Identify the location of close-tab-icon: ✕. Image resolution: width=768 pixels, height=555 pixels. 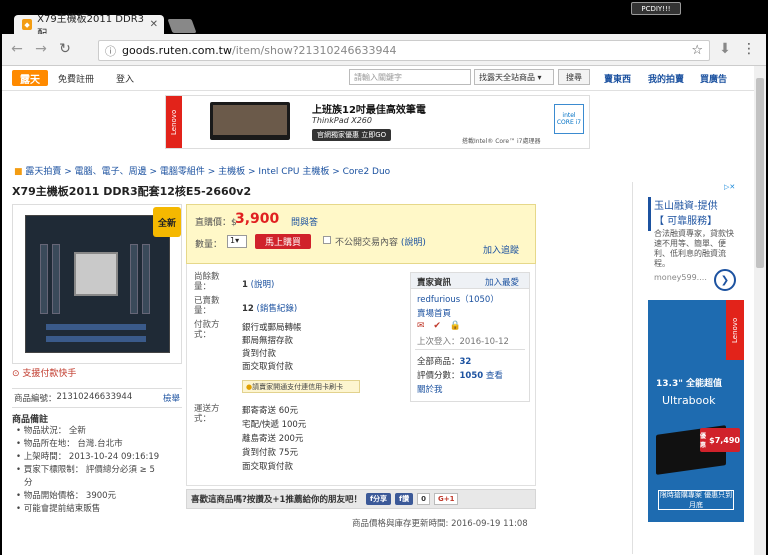
(154, 24).